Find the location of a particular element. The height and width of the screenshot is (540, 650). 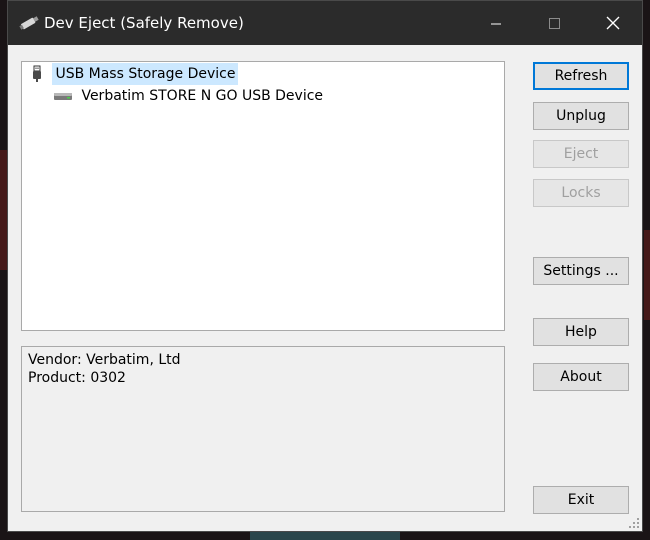

window-title: Dev Eject (Safely Remove) is located at coordinates (144, 23).